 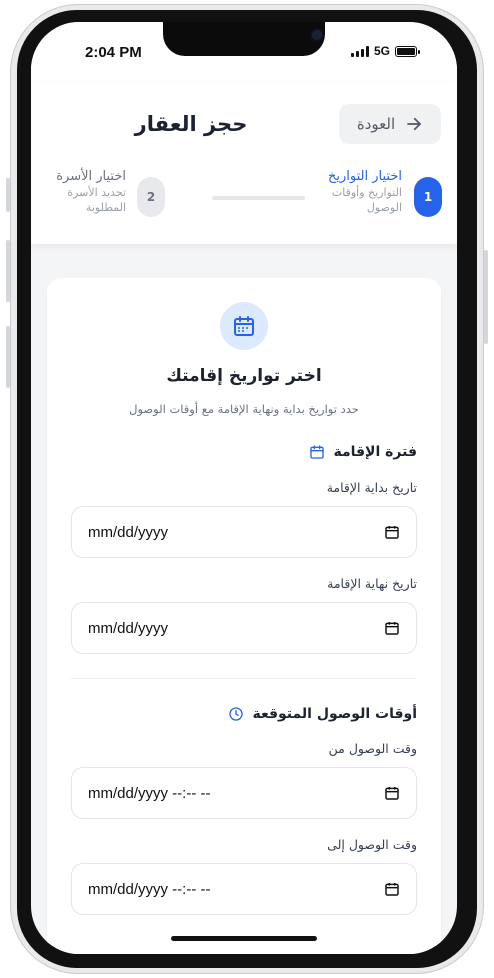 What do you see at coordinates (428, 197) in the screenshot?
I see `step-1-indicator: 1` at bounding box center [428, 197].